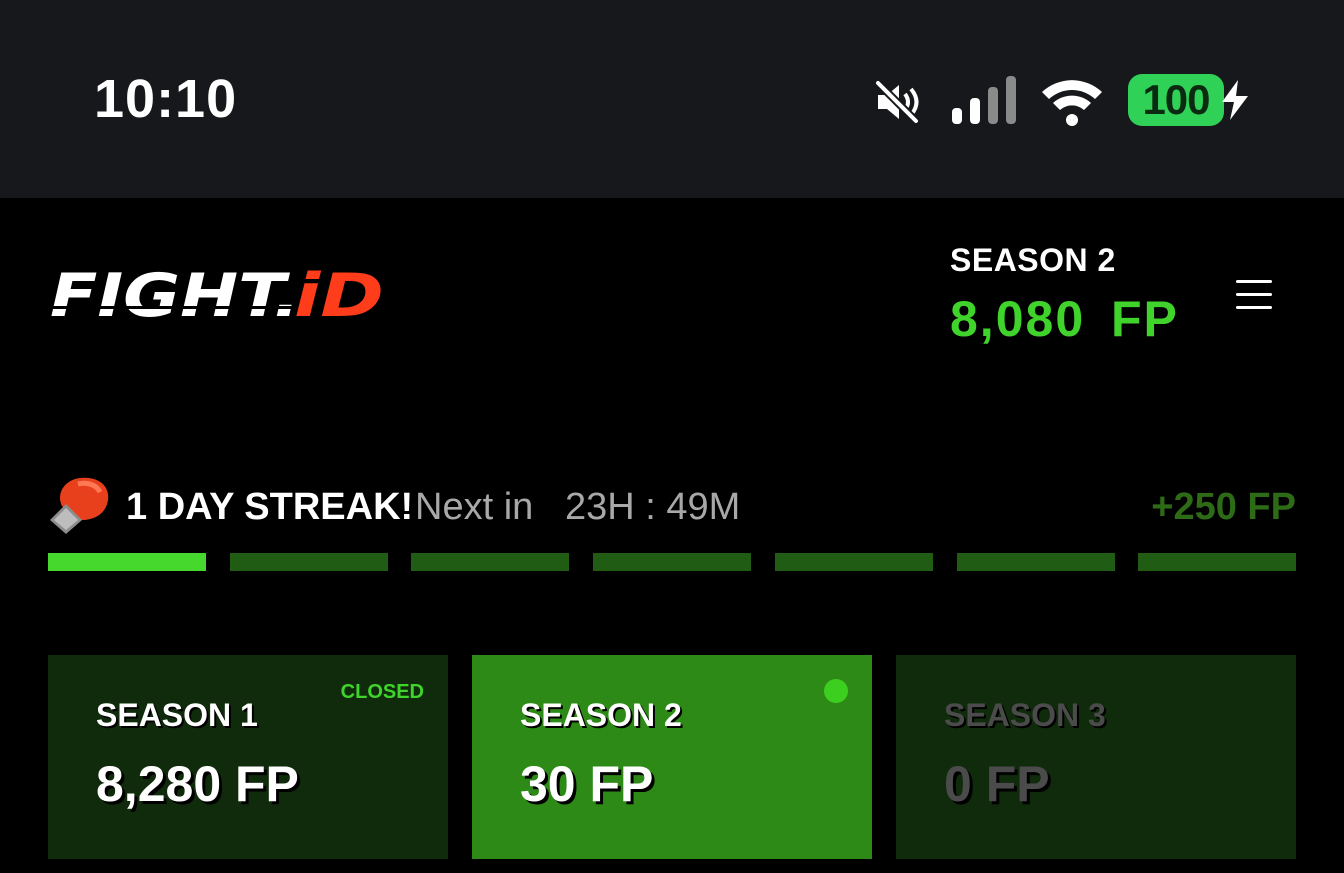 The width and height of the screenshot is (1344, 873). I want to click on streak-title: 1 DAY STREAK!, so click(270, 507).